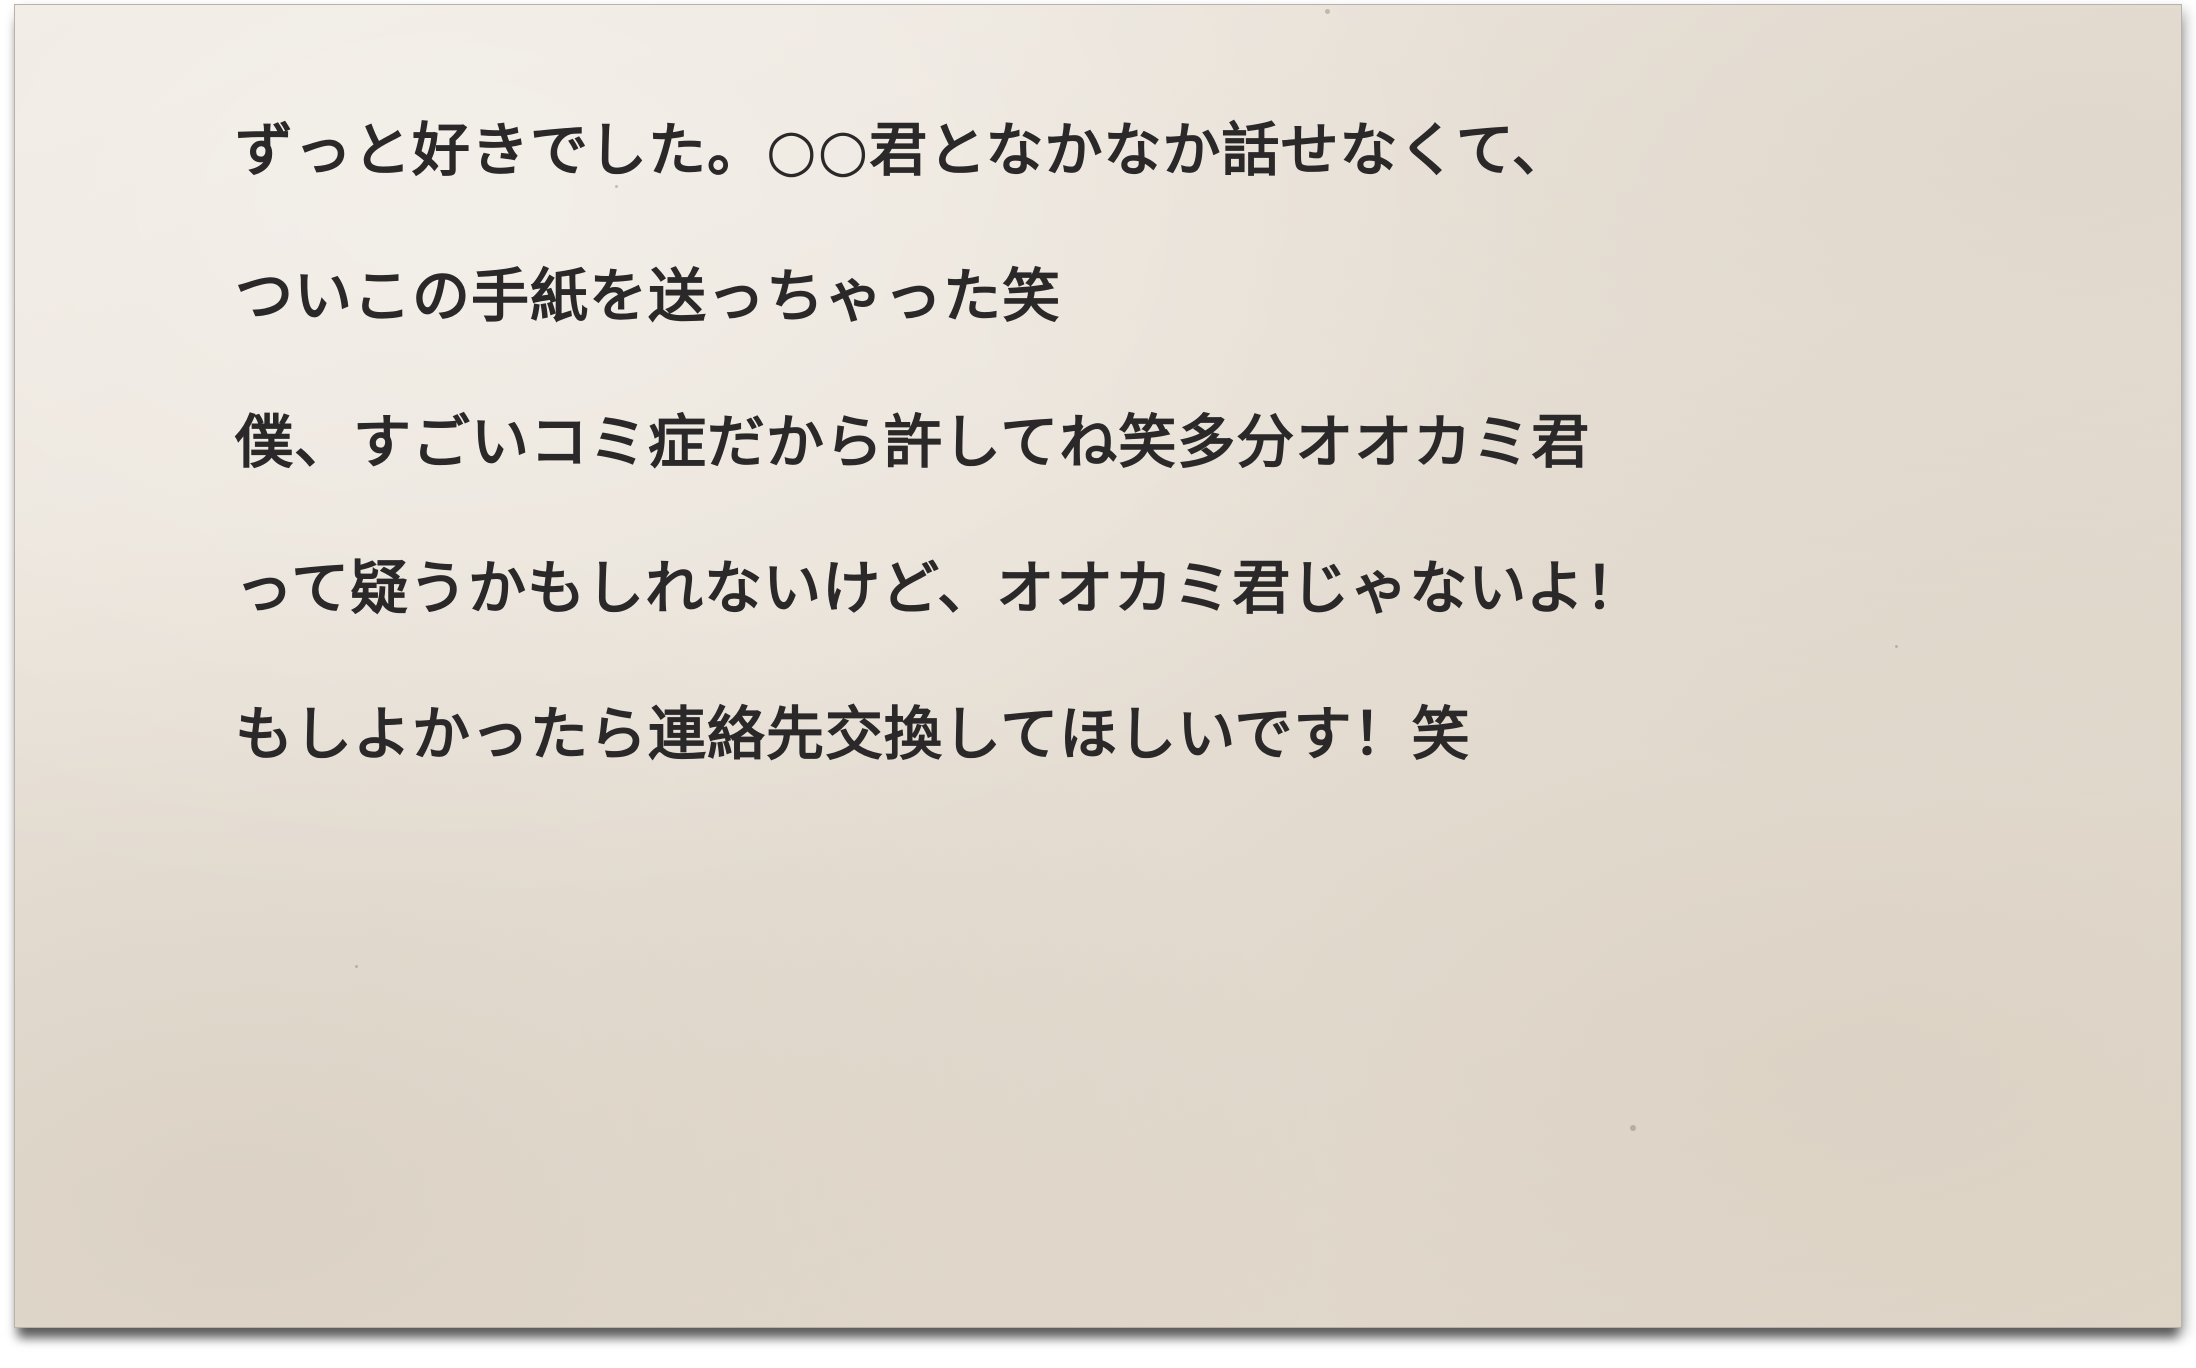  I want to click on letter-line-1: ずっと好きでした。○○君となかなか話せなくて、, so click(903, 150).